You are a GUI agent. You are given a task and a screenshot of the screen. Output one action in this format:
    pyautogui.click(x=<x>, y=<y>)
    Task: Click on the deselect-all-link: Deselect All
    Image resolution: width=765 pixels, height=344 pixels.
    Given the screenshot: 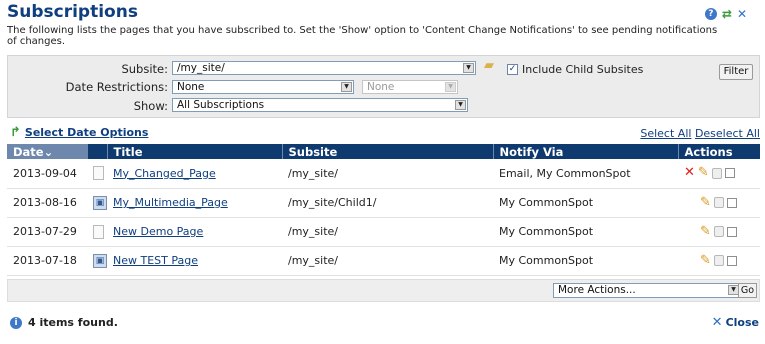 What is the action you would take?
    pyautogui.click(x=727, y=133)
    